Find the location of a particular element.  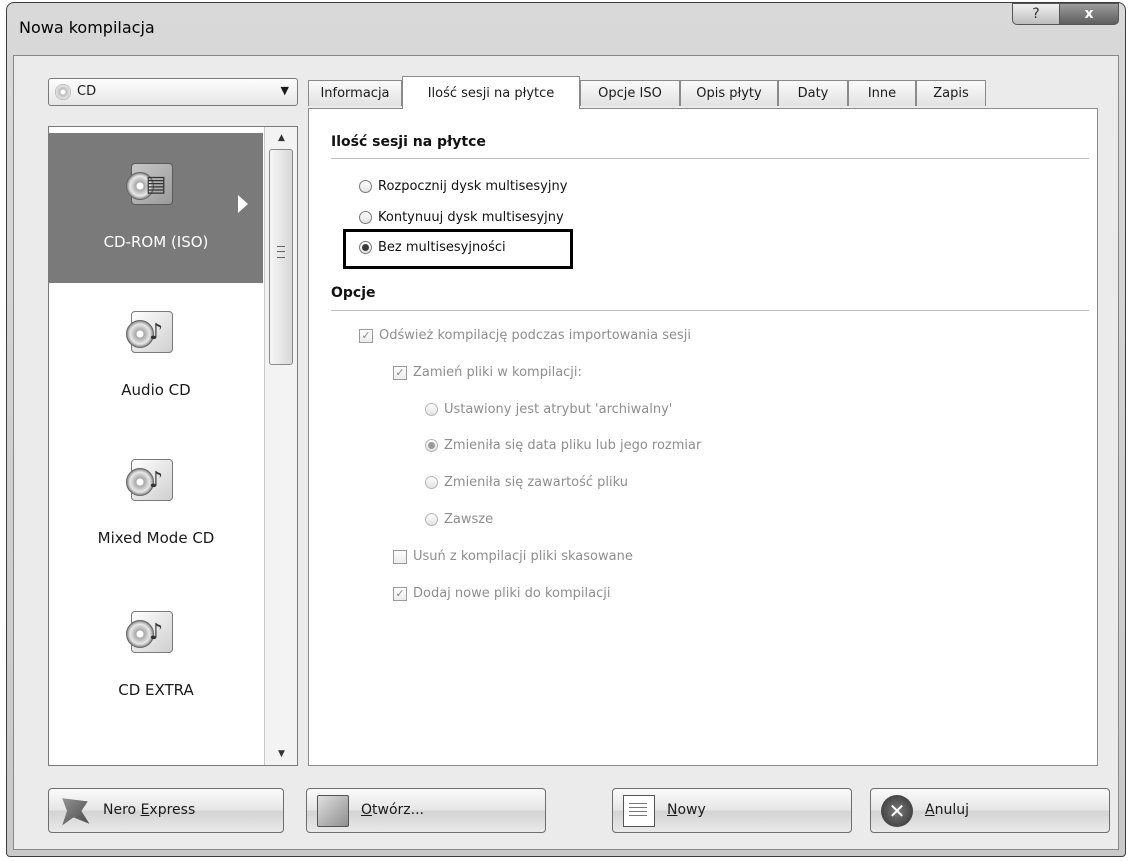

tab-daty: Daty is located at coordinates (813, 93).